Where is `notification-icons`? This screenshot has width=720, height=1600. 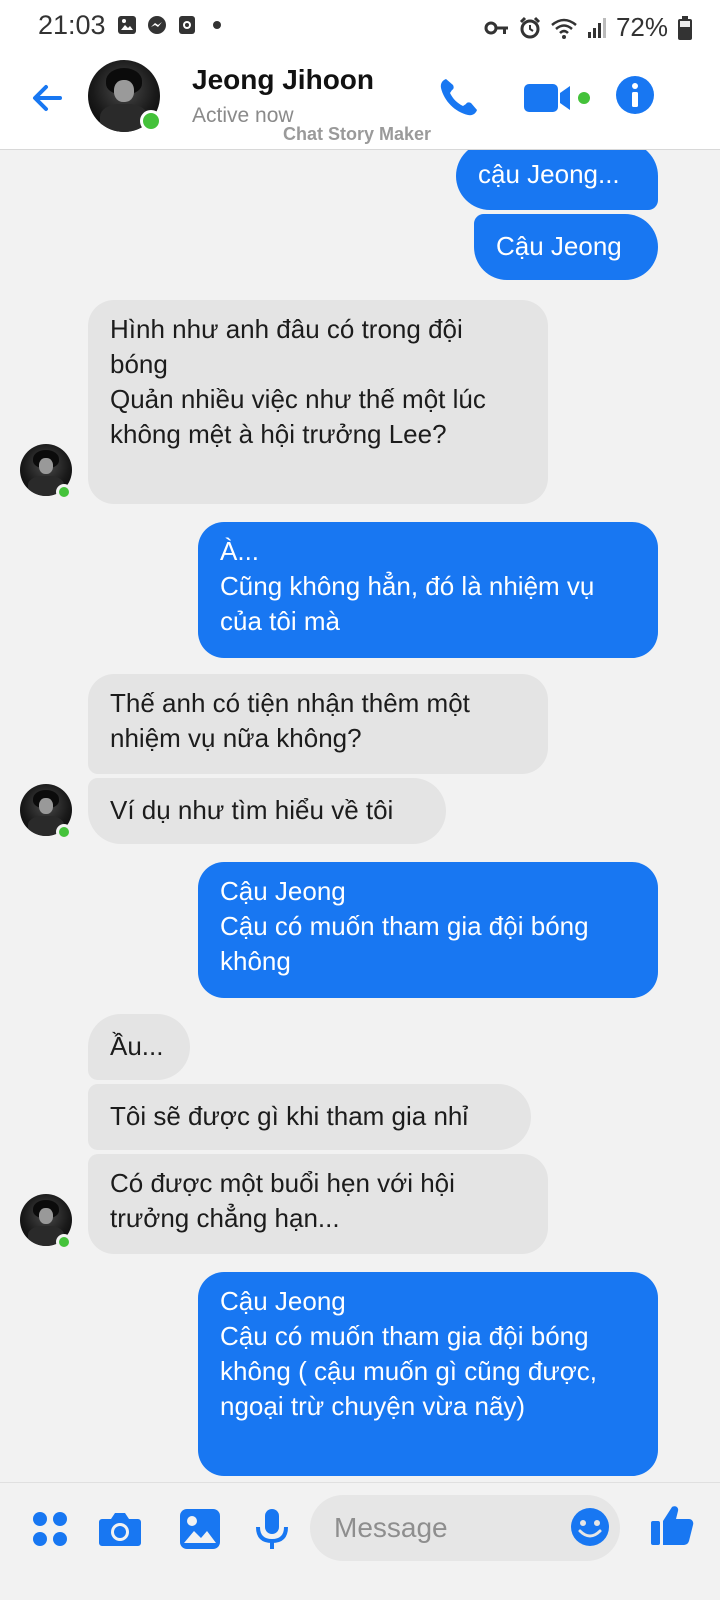
notification-icons is located at coordinates (172, 25).